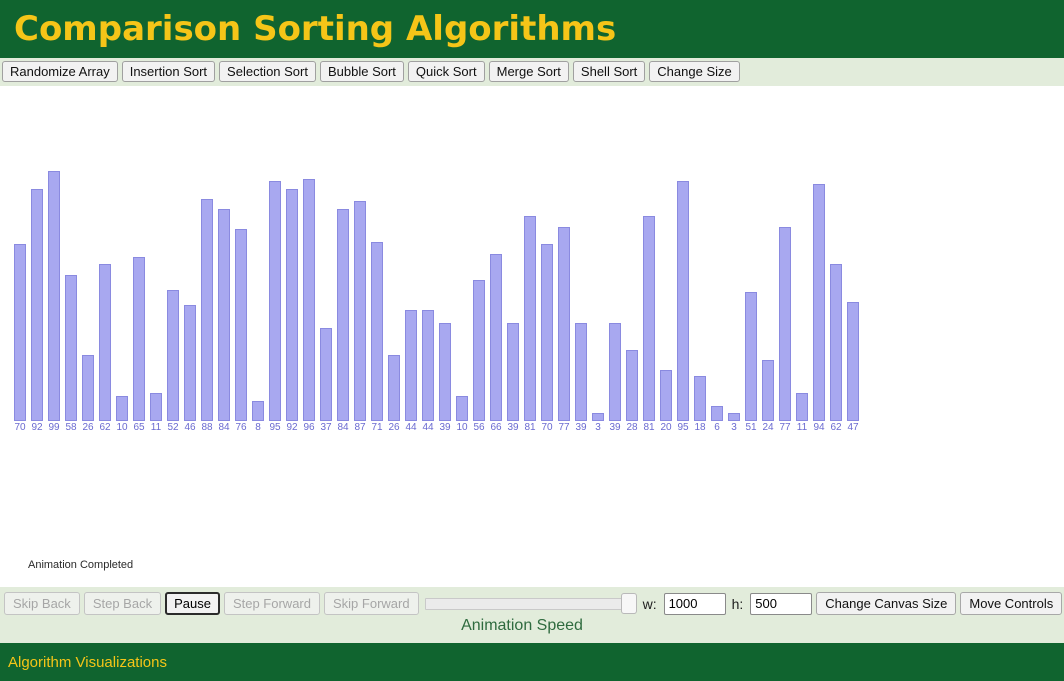 This screenshot has height=681, width=1064. What do you see at coordinates (524, 604) in the screenshot?
I see `animation-speed-slider-track` at bounding box center [524, 604].